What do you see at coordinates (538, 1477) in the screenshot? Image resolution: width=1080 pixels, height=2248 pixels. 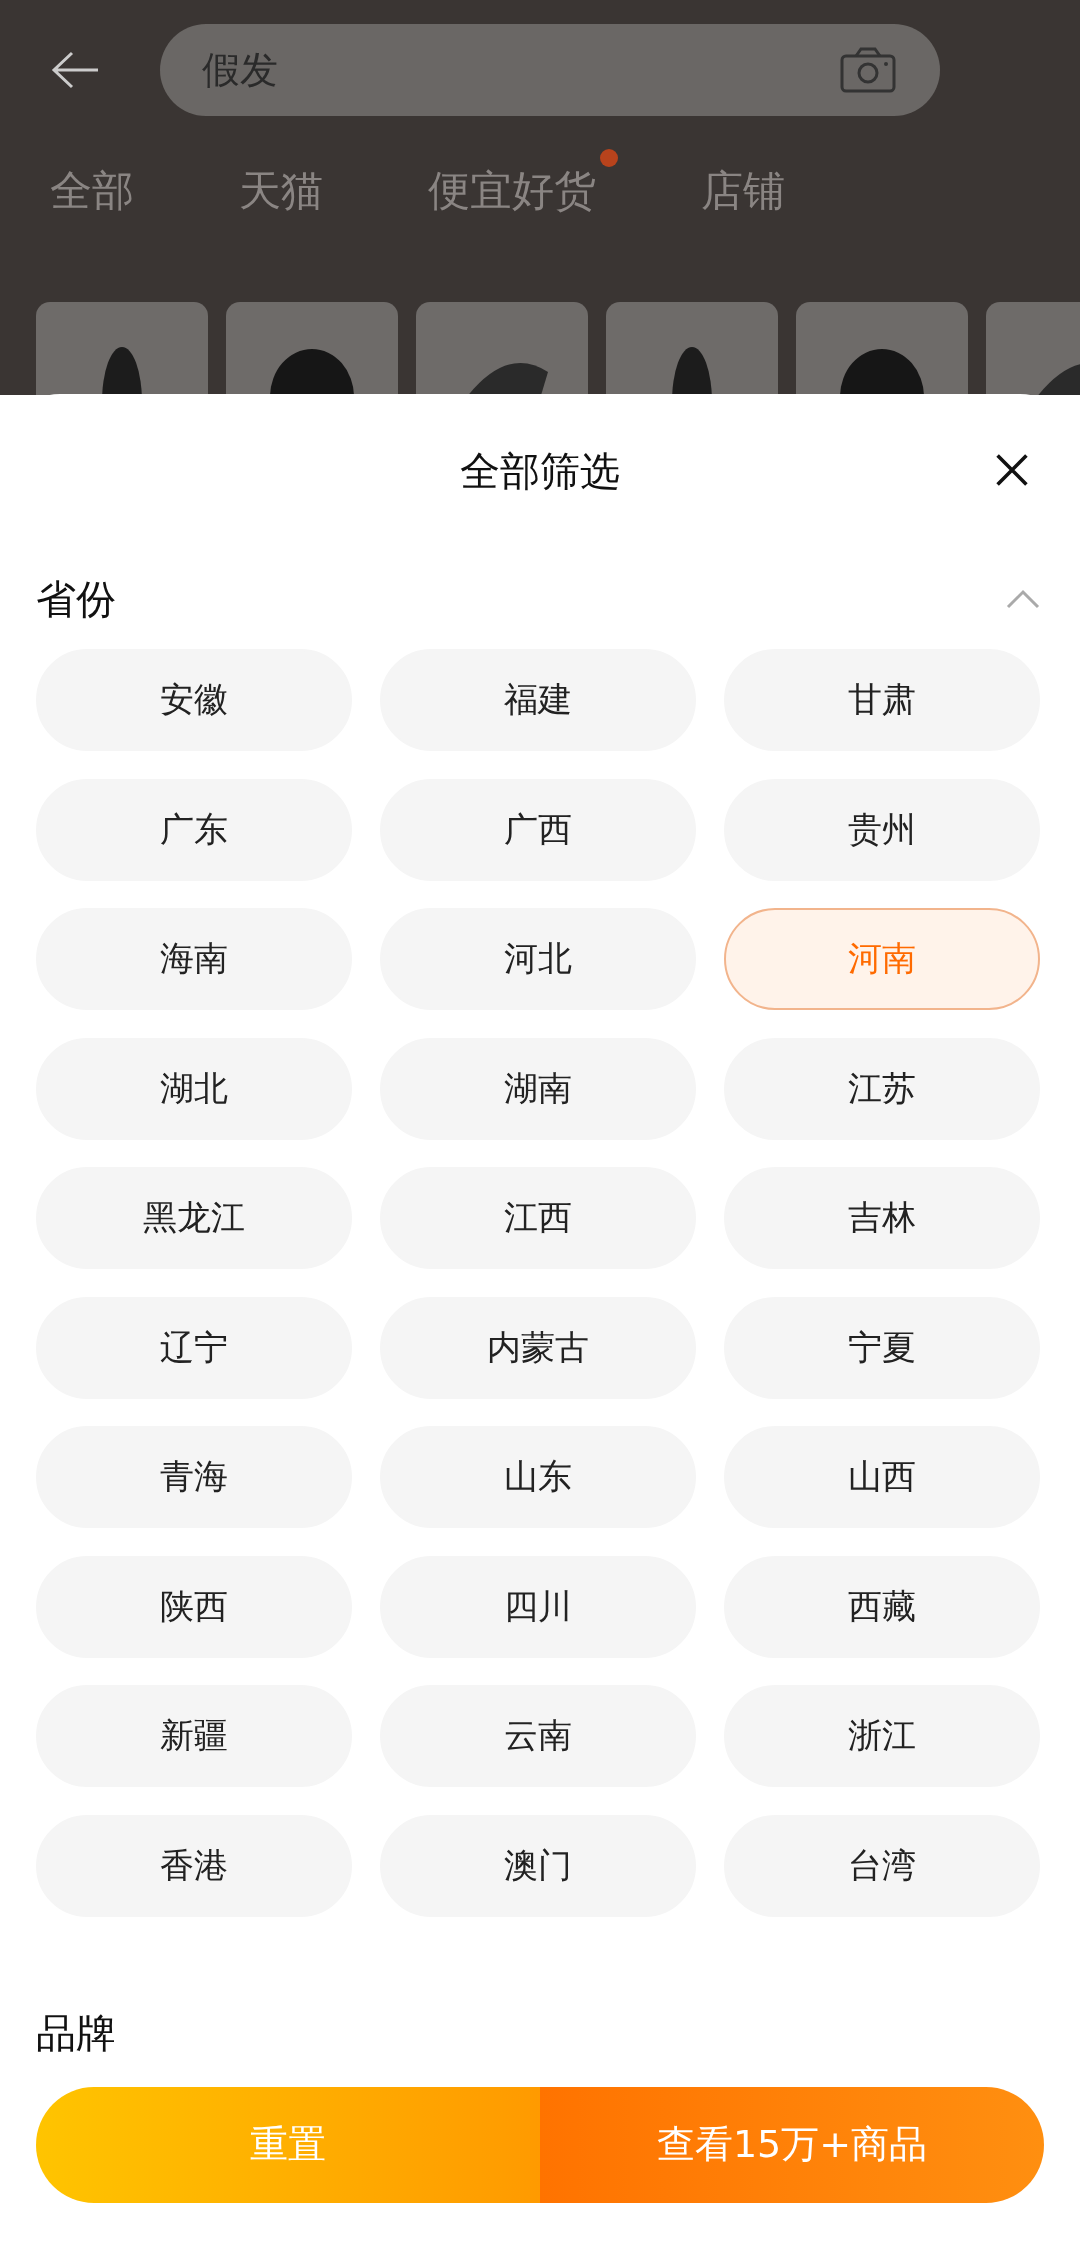 I see `province-option: 山东` at bounding box center [538, 1477].